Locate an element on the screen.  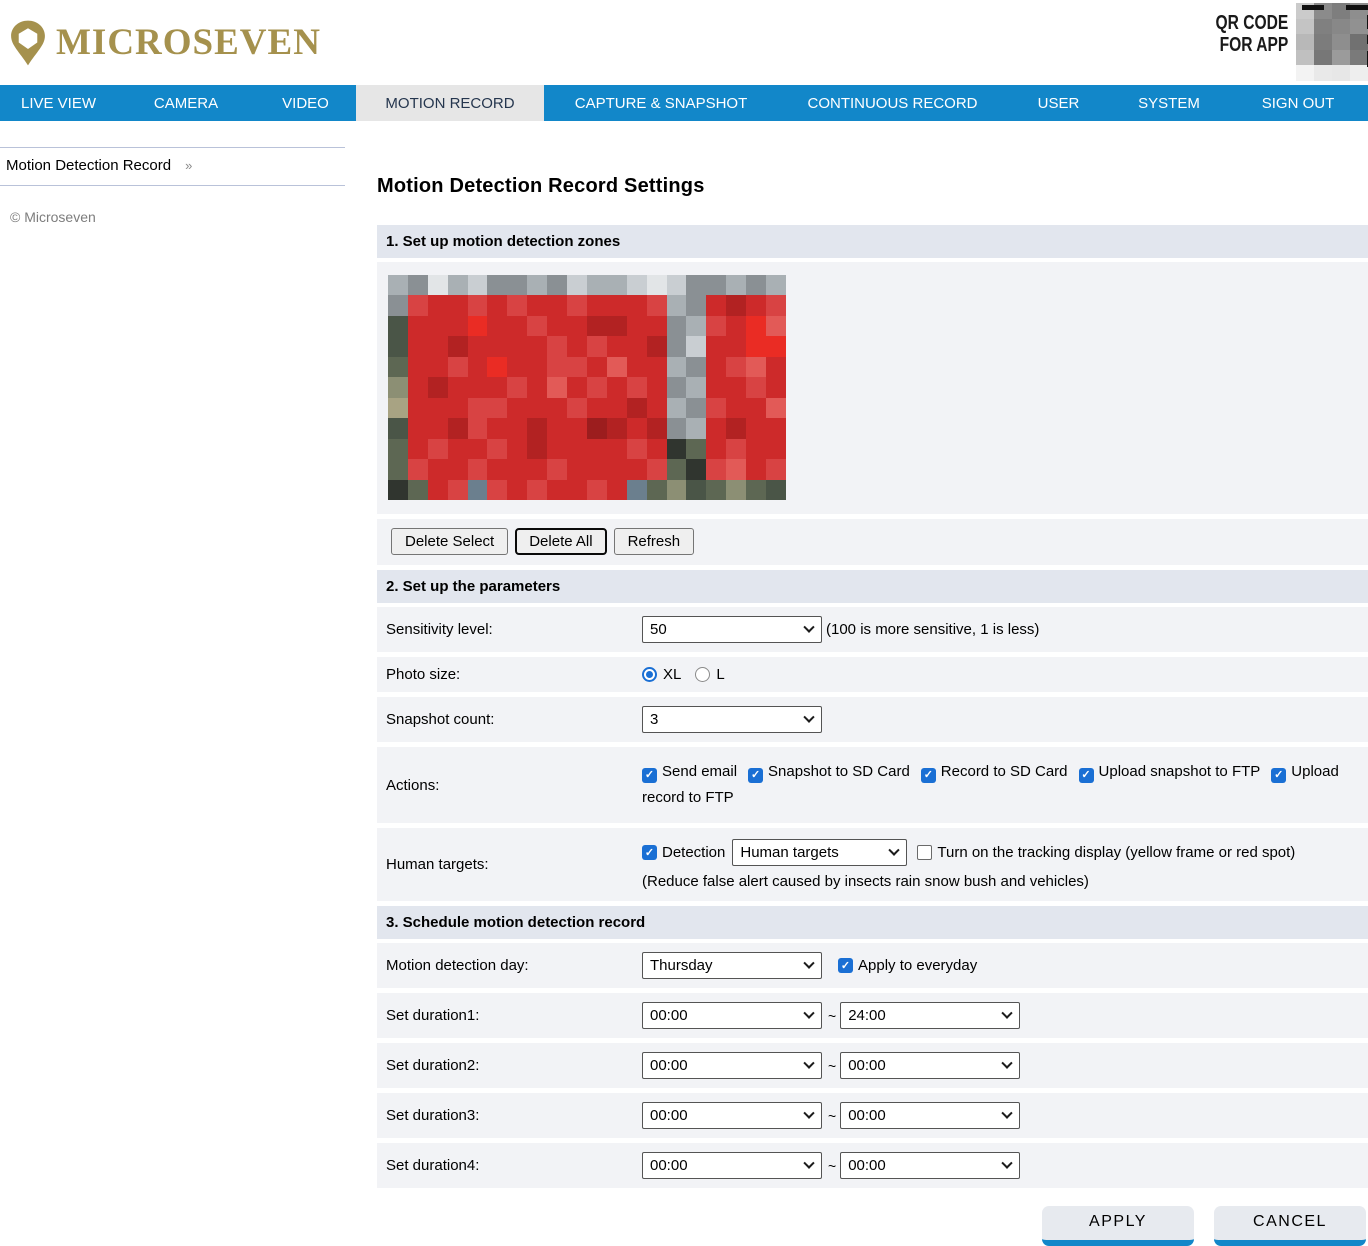
snapshot-count-row: Snapshot count: 3 is located at coordinates (872, 719).